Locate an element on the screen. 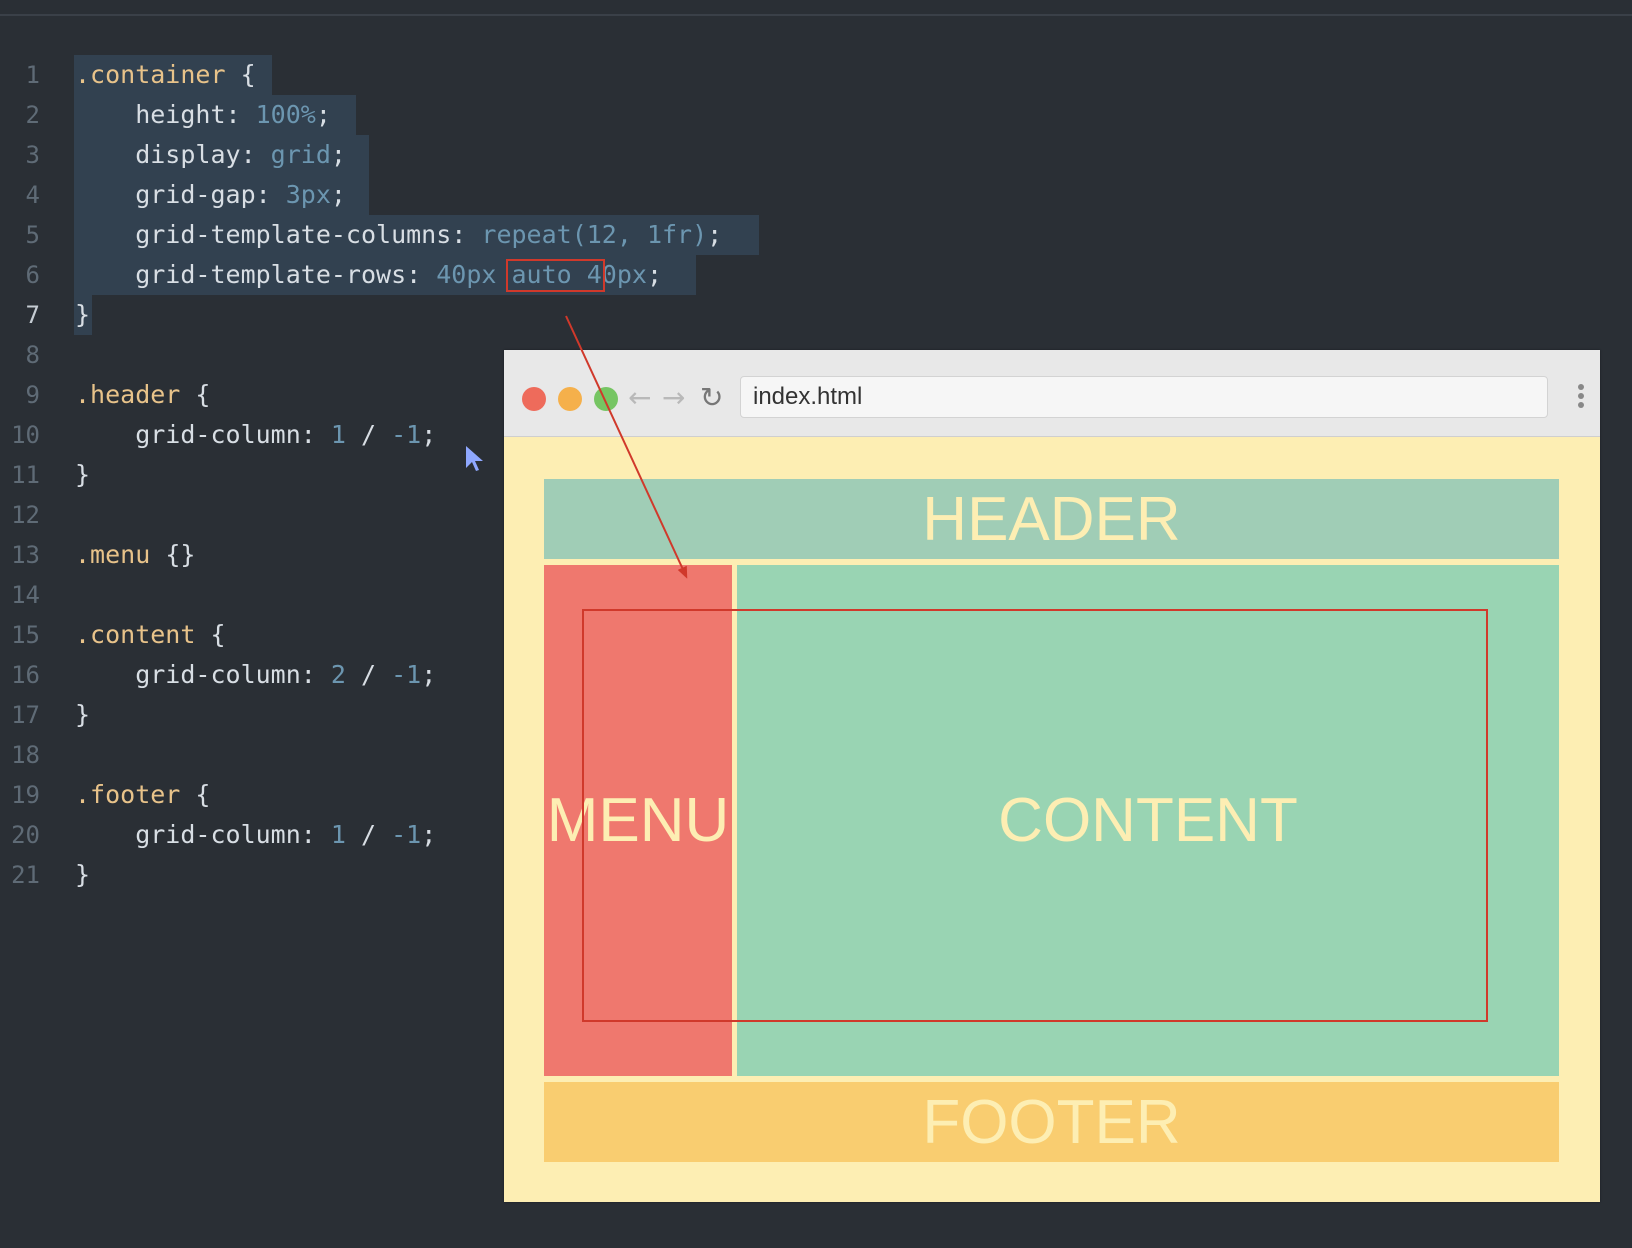 This screenshot has width=1632, height=1248. code-token: .footer is located at coordinates (128, 794).